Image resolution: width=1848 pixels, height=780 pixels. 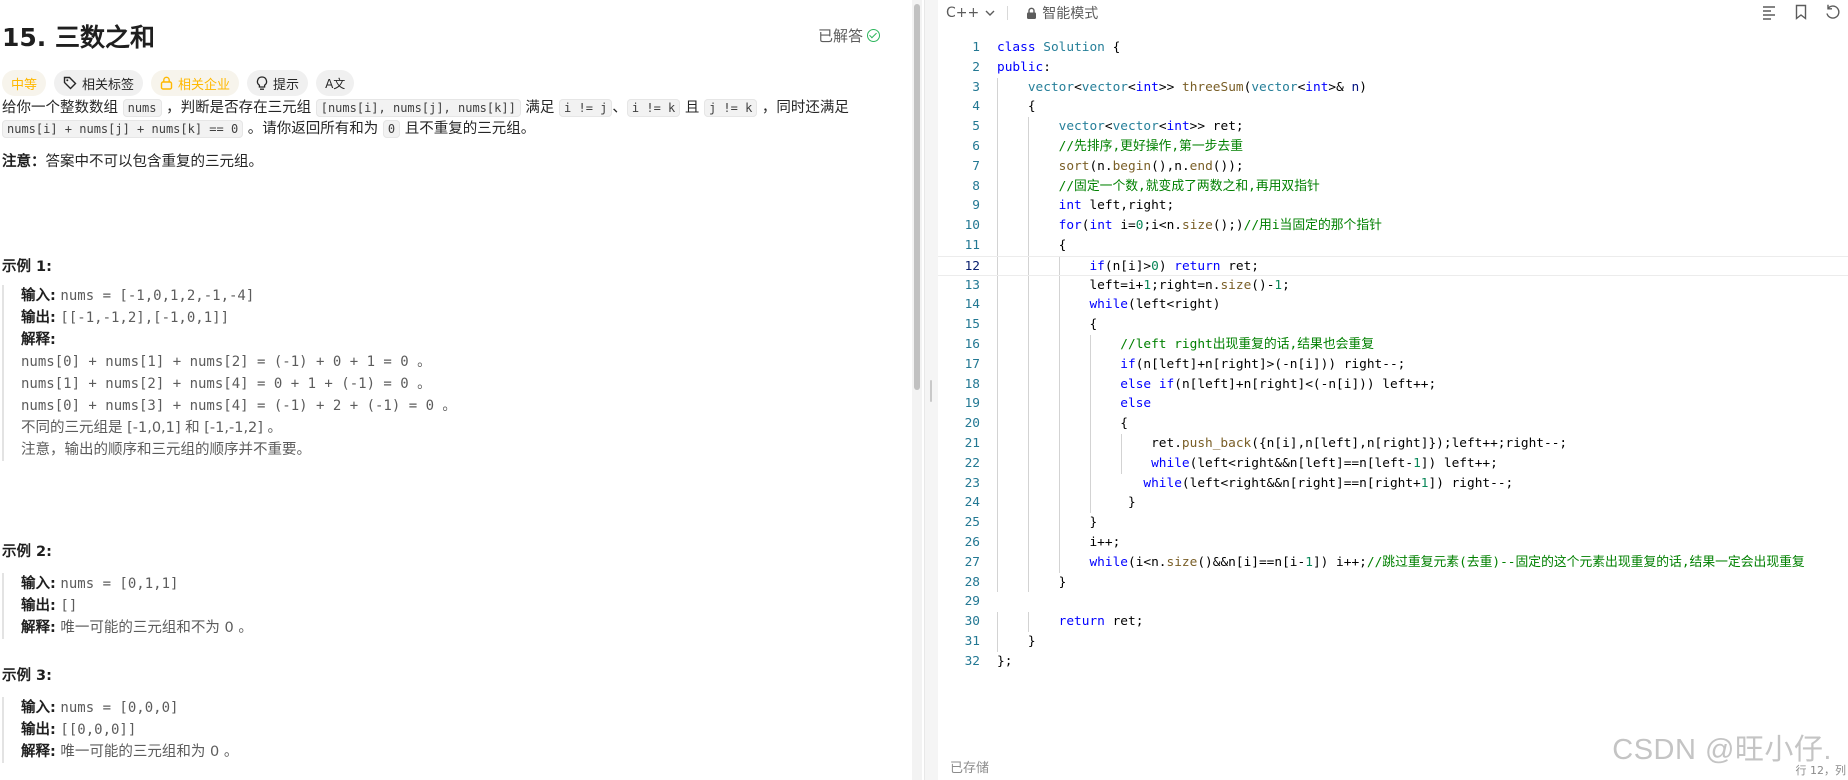 I want to click on editor-toolbar: C++ 智能模式, so click(x=1393, y=13).